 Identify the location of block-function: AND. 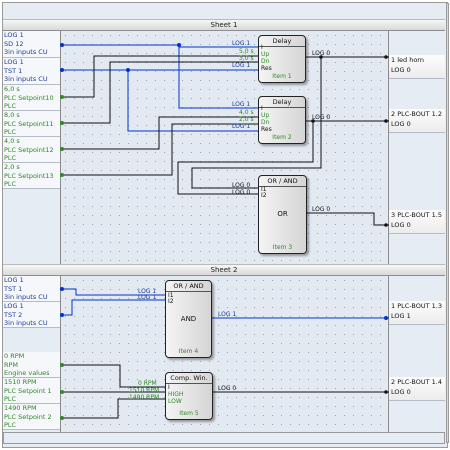
(188, 319).